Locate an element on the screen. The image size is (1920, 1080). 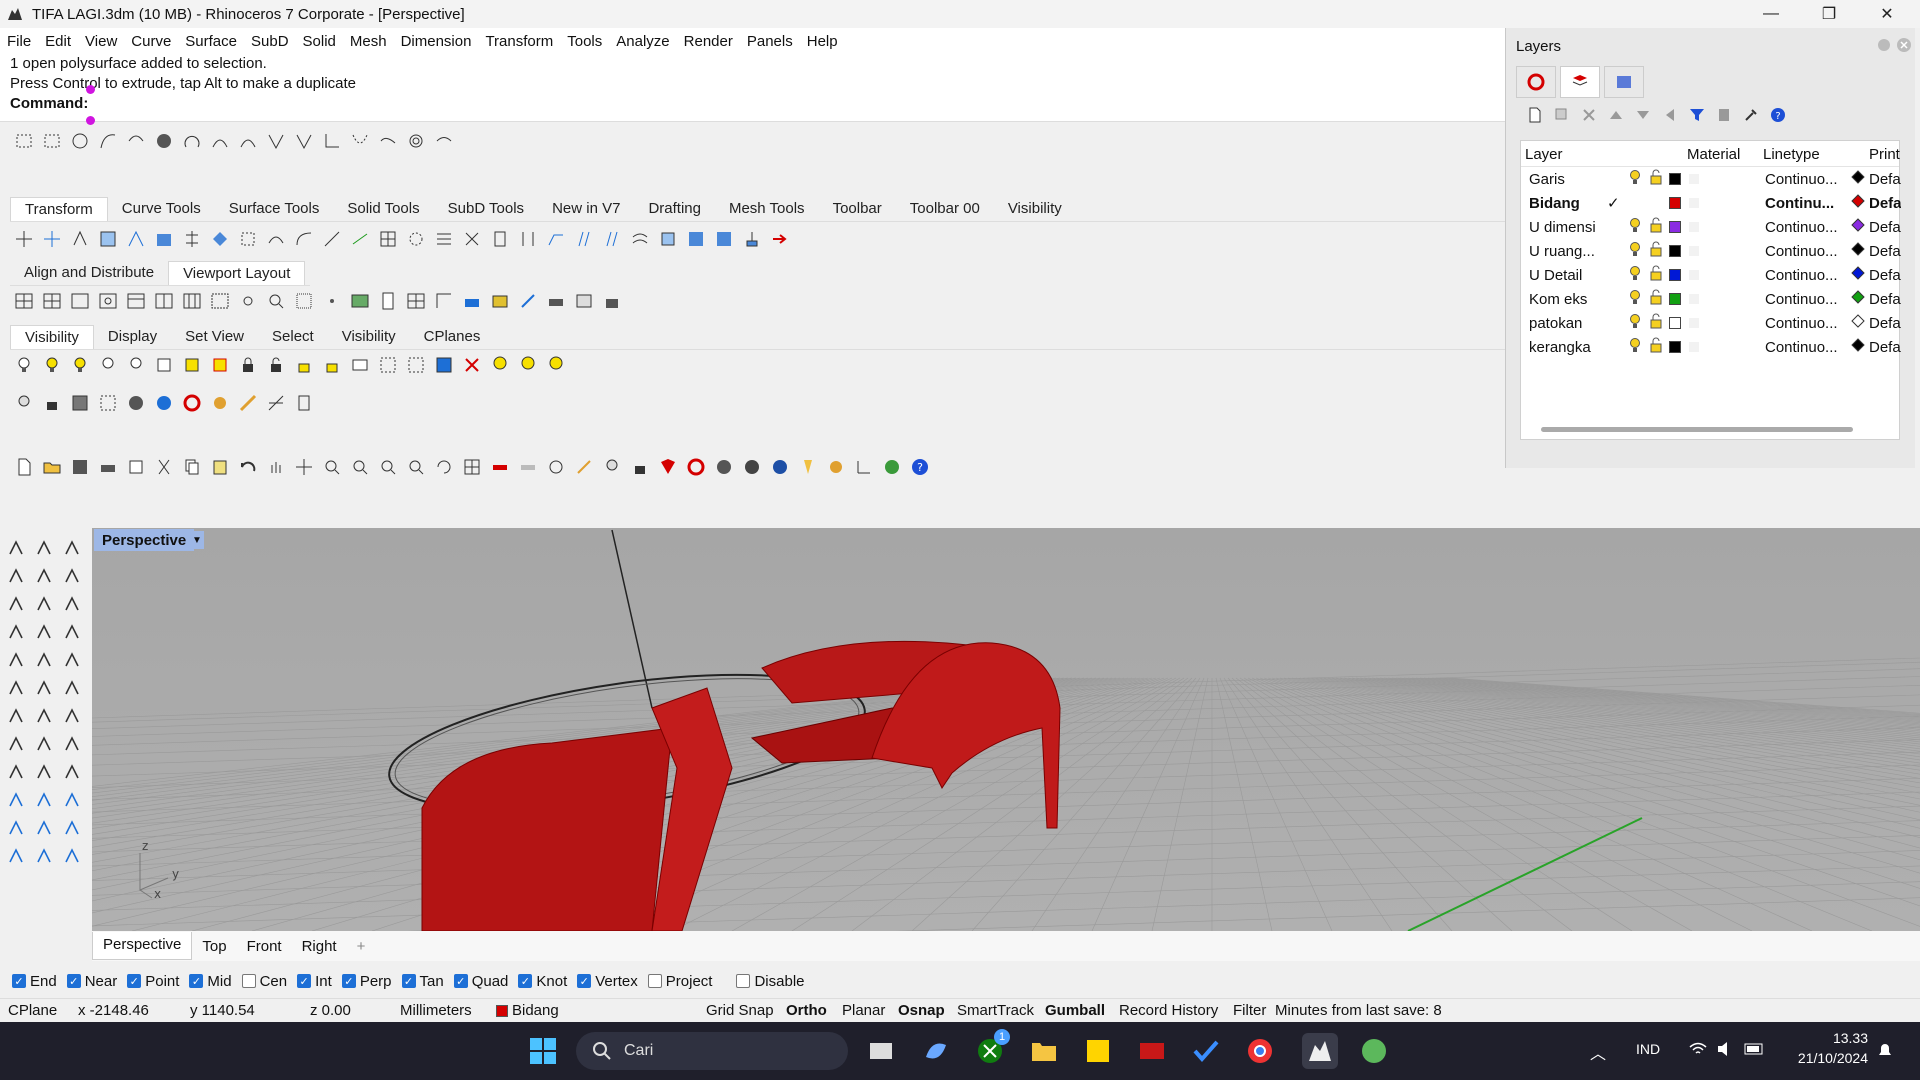
tab-top: Top is located at coordinates (214, 946).